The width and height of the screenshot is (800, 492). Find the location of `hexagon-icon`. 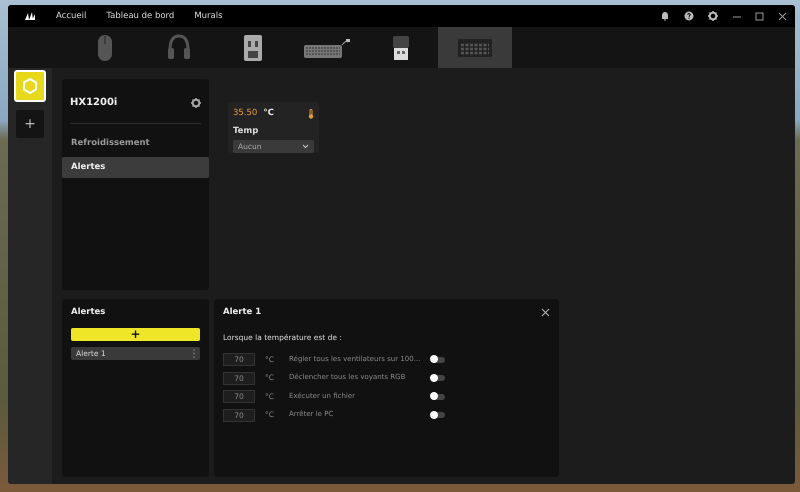

hexagon-icon is located at coordinates (30, 86).